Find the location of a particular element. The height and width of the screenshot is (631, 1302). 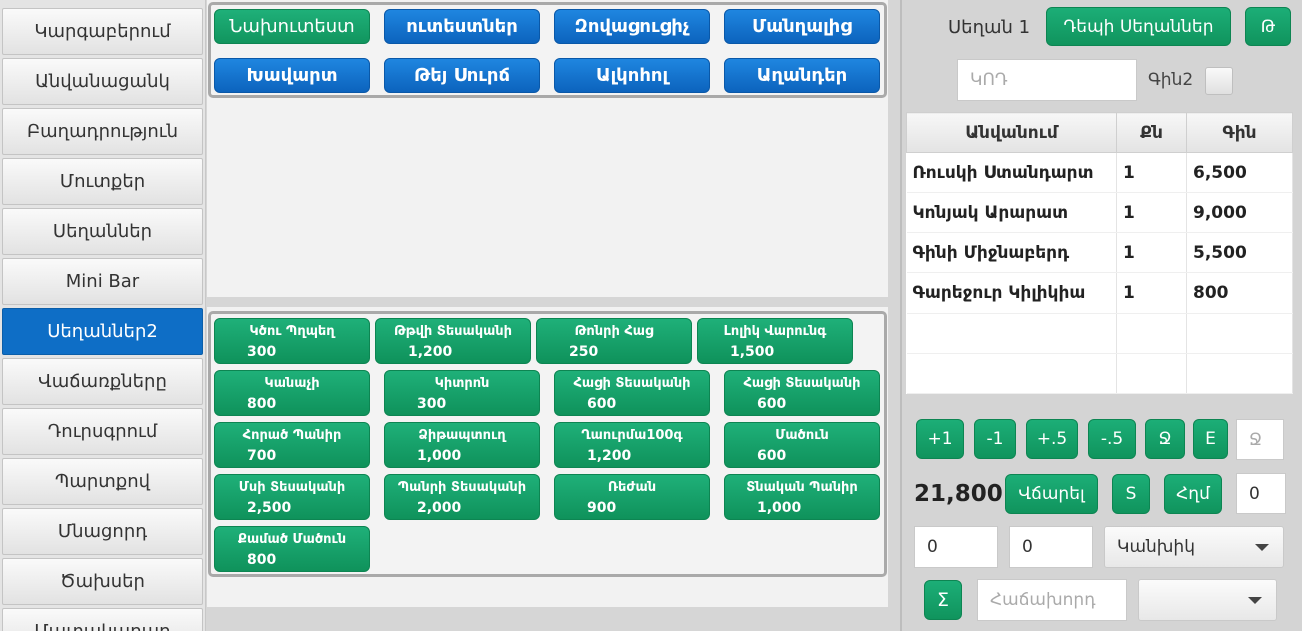

product-price: 300 is located at coordinates (432, 404).